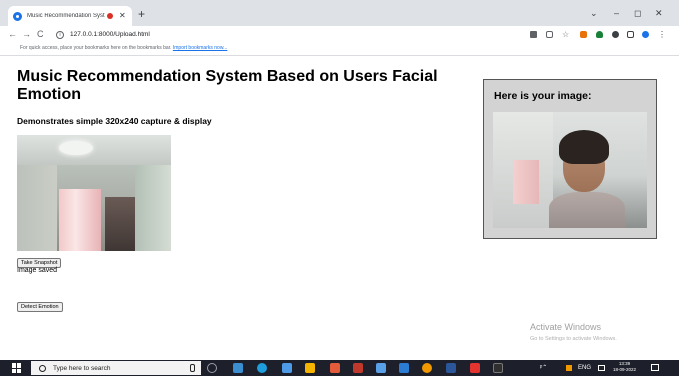 This screenshot has width=679, height=376. I want to click on taskbar-clock: 13:39 18-09-2022, so click(624, 367).